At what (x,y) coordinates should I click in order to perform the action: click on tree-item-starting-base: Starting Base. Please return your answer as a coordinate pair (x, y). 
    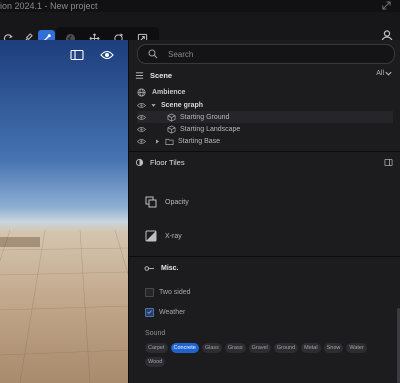
    Looking at the image, I should click on (265, 141).